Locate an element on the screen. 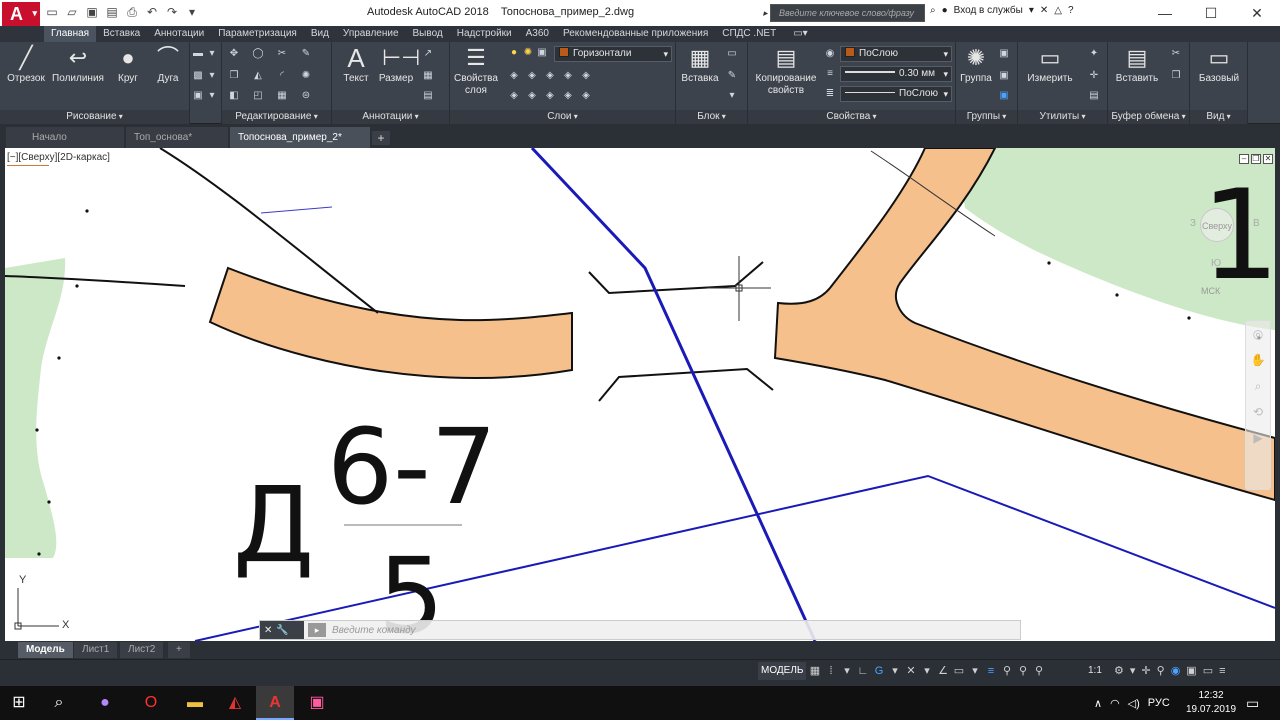 Image resolution: width=1280 pixels, height=720 pixels. scale-icon: ◰ is located at coordinates (258, 96).